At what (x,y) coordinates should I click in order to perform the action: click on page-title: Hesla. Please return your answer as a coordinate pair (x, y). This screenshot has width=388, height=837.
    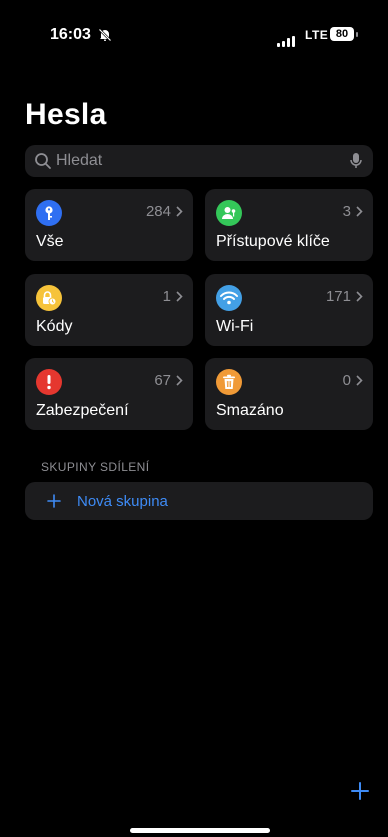
    Looking at the image, I should click on (66, 114).